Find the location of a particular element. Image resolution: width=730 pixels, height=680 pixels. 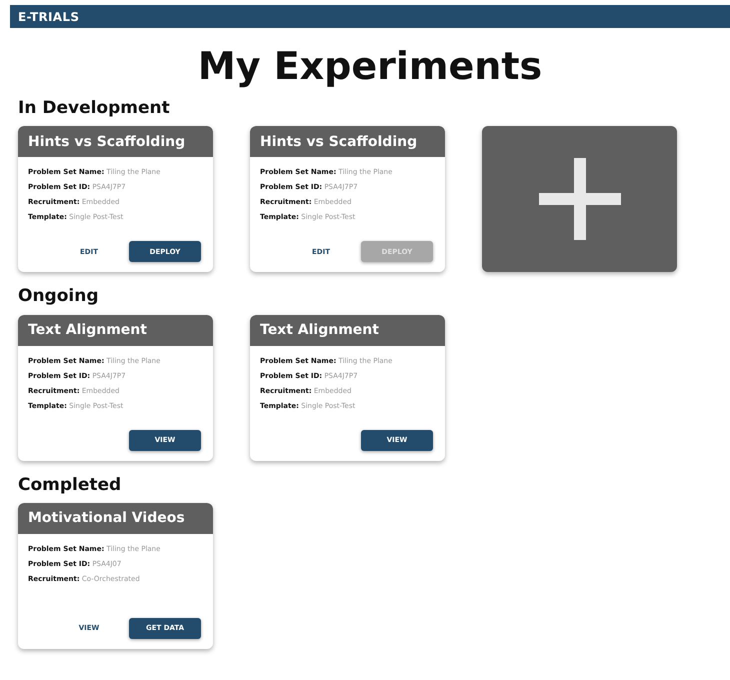

section-heading: Completed is located at coordinates (70, 484).